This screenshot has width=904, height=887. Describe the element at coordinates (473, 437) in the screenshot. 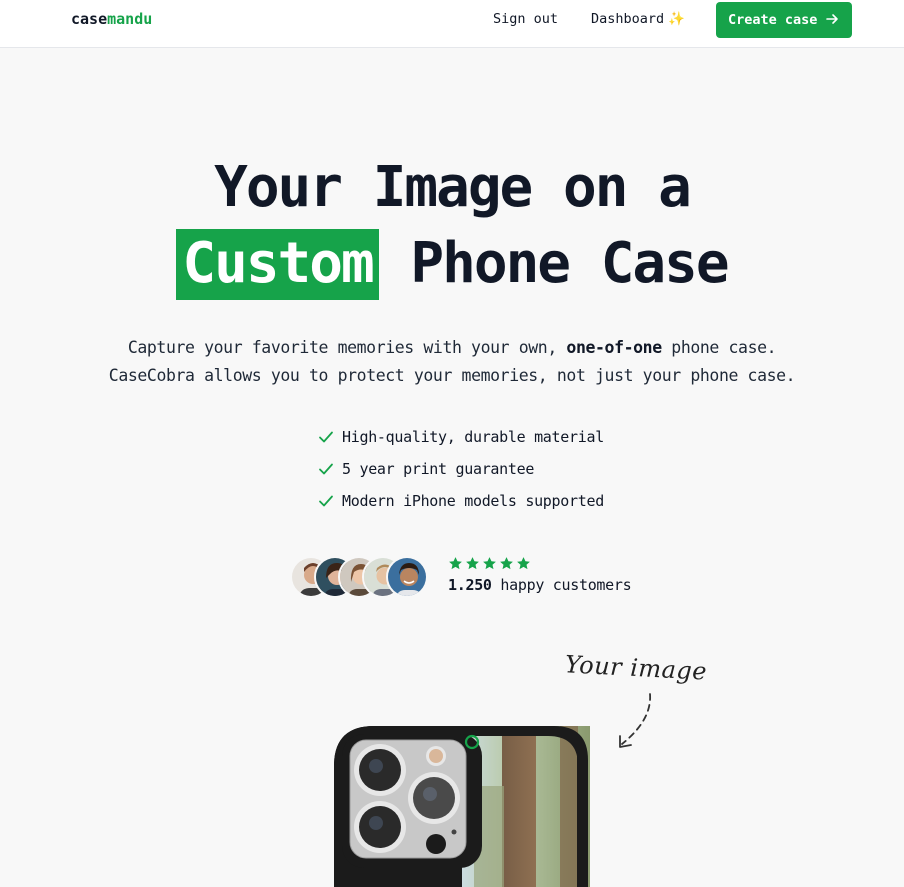

I see `feature-label: High-quality, durable material` at that location.